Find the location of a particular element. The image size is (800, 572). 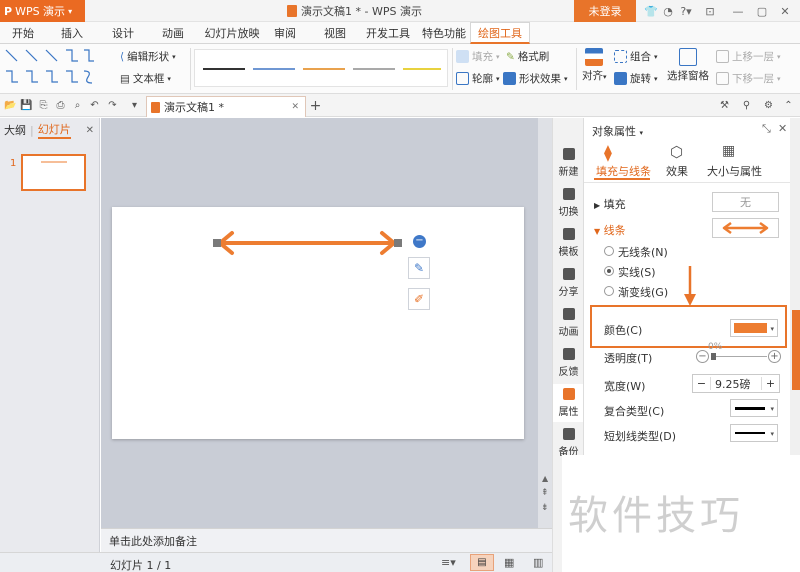

tab-developer: 开发工具 is located at coordinates (388, 33).